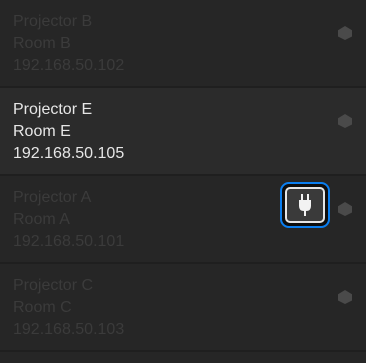 This screenshot has width=366, height=363. Describe the element at coordinates (53, 109) in the screenshot. I see `projector-name: Projector E` at that location.